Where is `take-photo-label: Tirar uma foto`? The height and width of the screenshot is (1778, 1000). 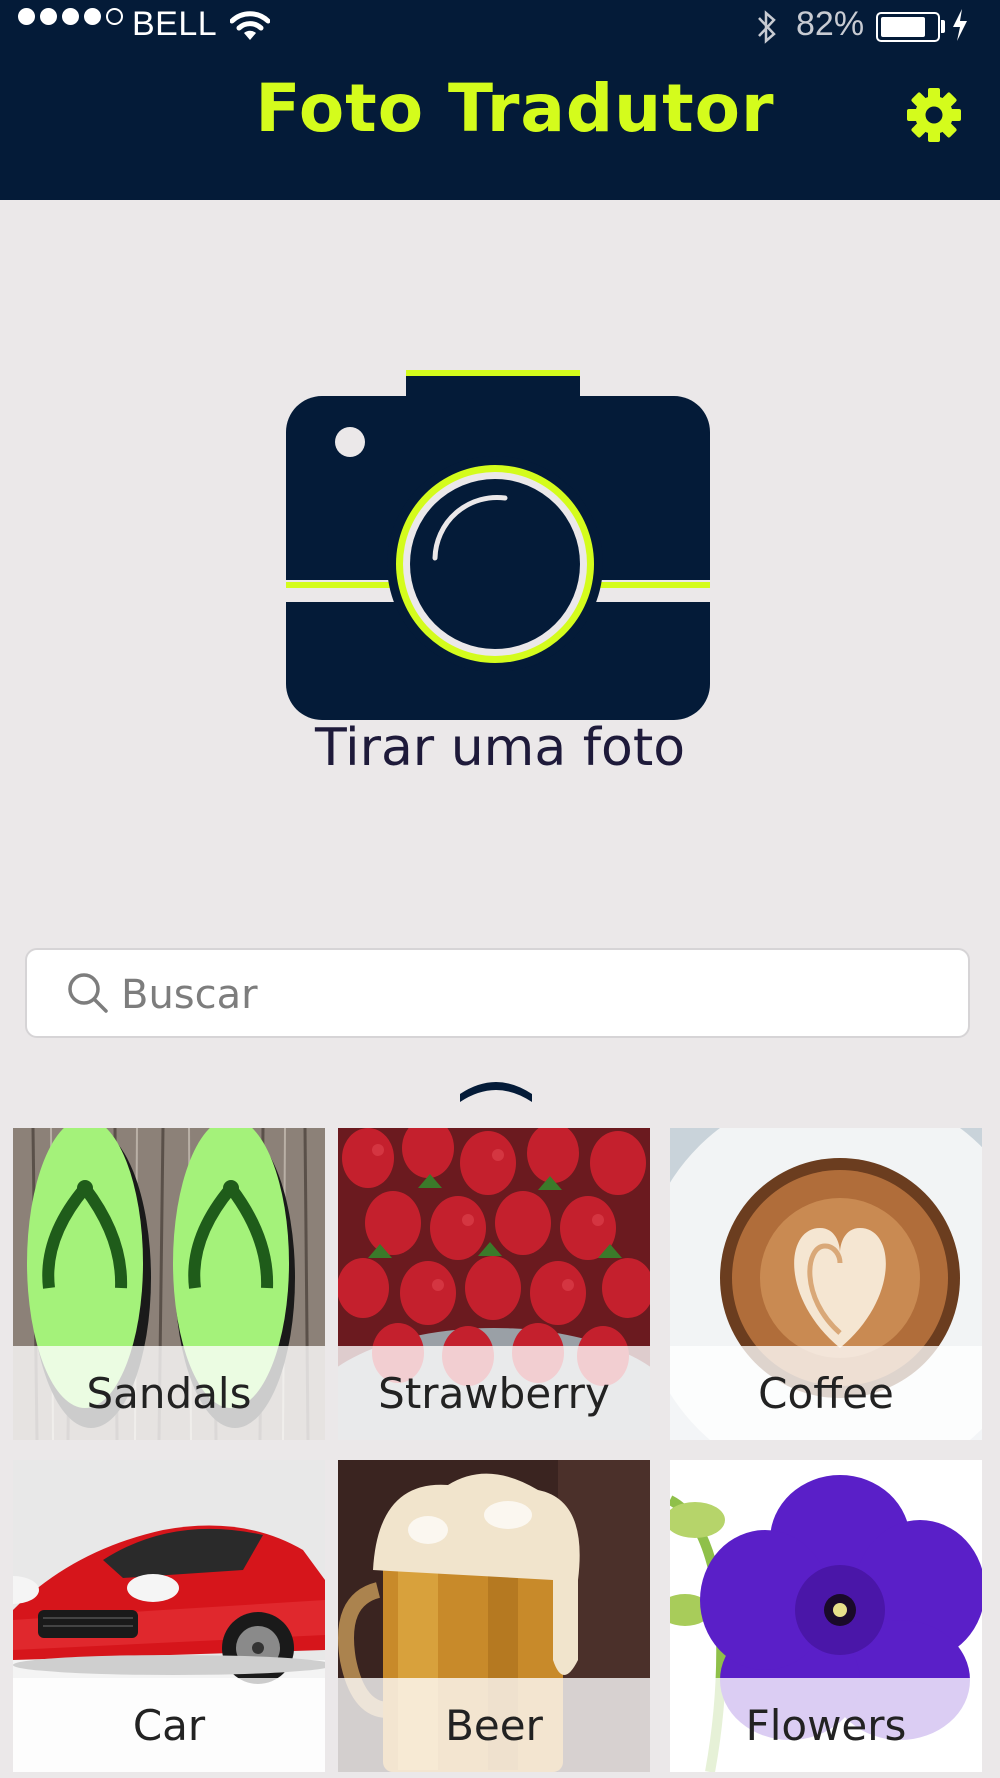 take-photo-label: Tirar uma foto is located at coordinates (500, 748).